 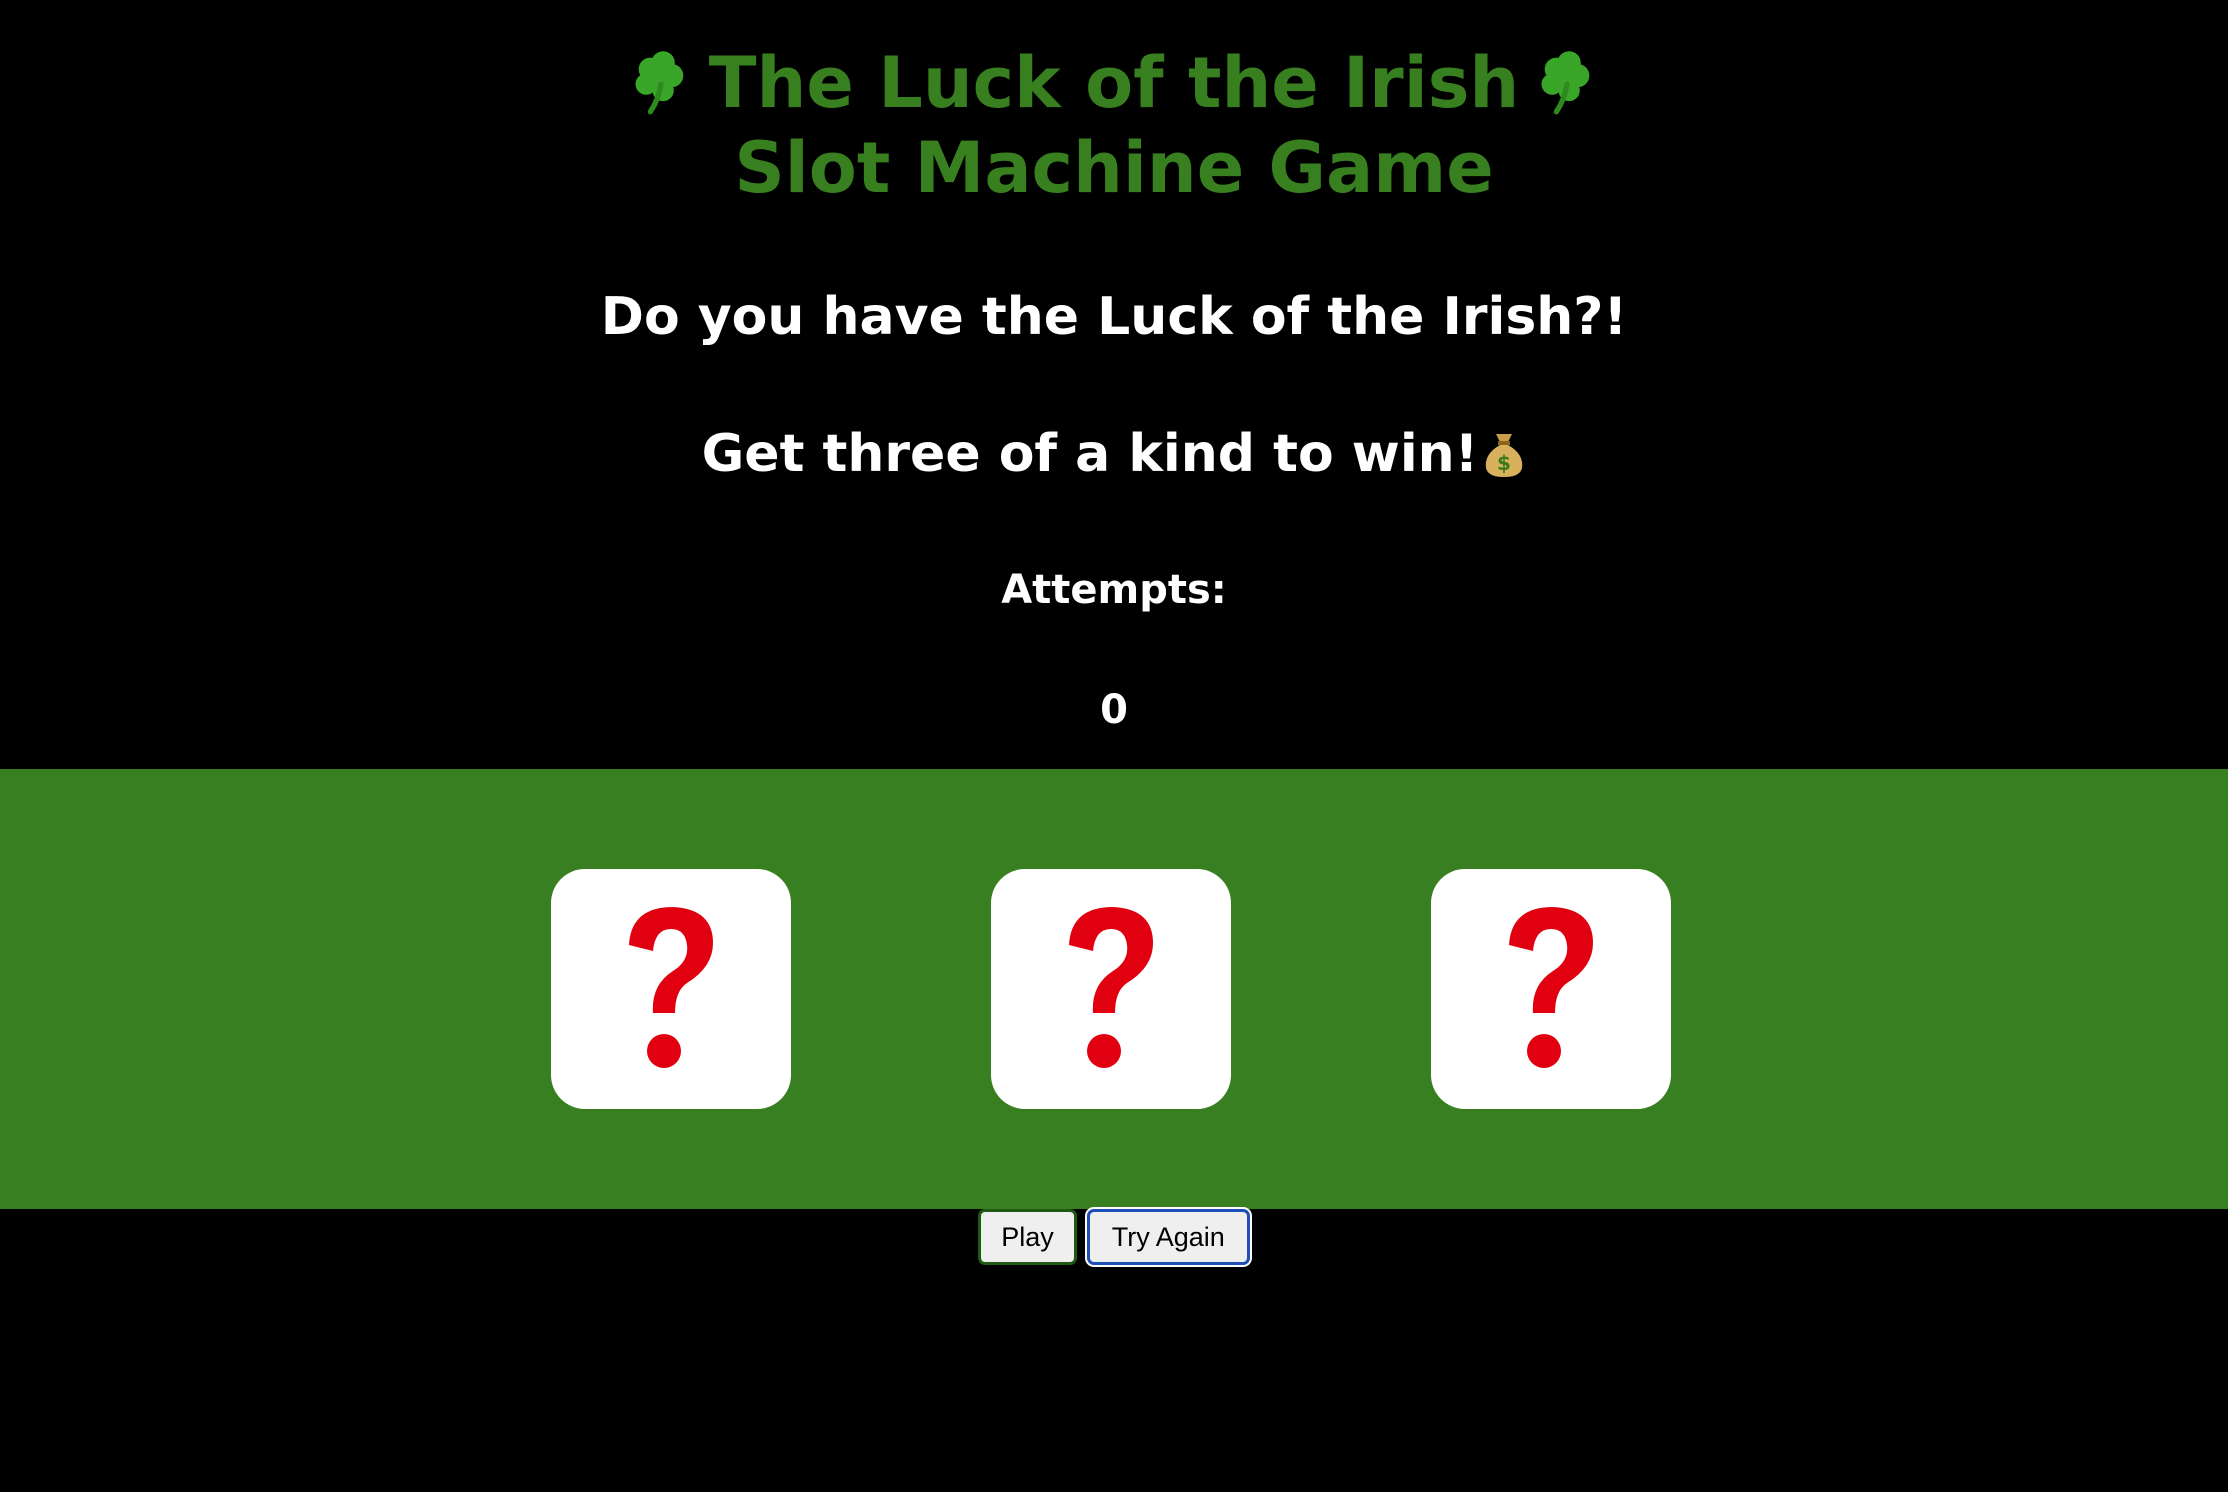 I want to click on try-again-button: Try Again, so click(x=1168, y=1237).